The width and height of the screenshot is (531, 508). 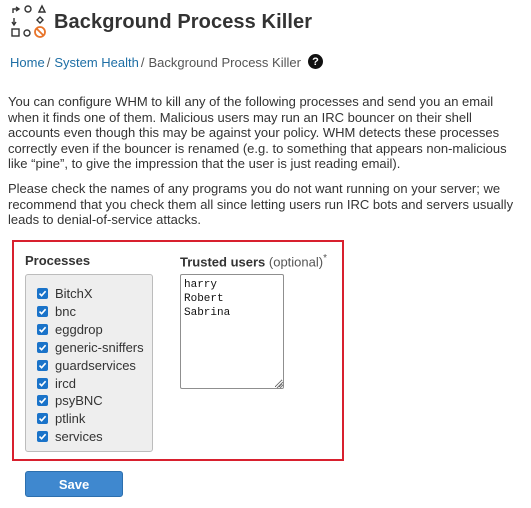 What do you see at coordinates (223, 262) in the screenshot?
I see `trusted-users-label: Trusted users` at bounding box center [223, 262].